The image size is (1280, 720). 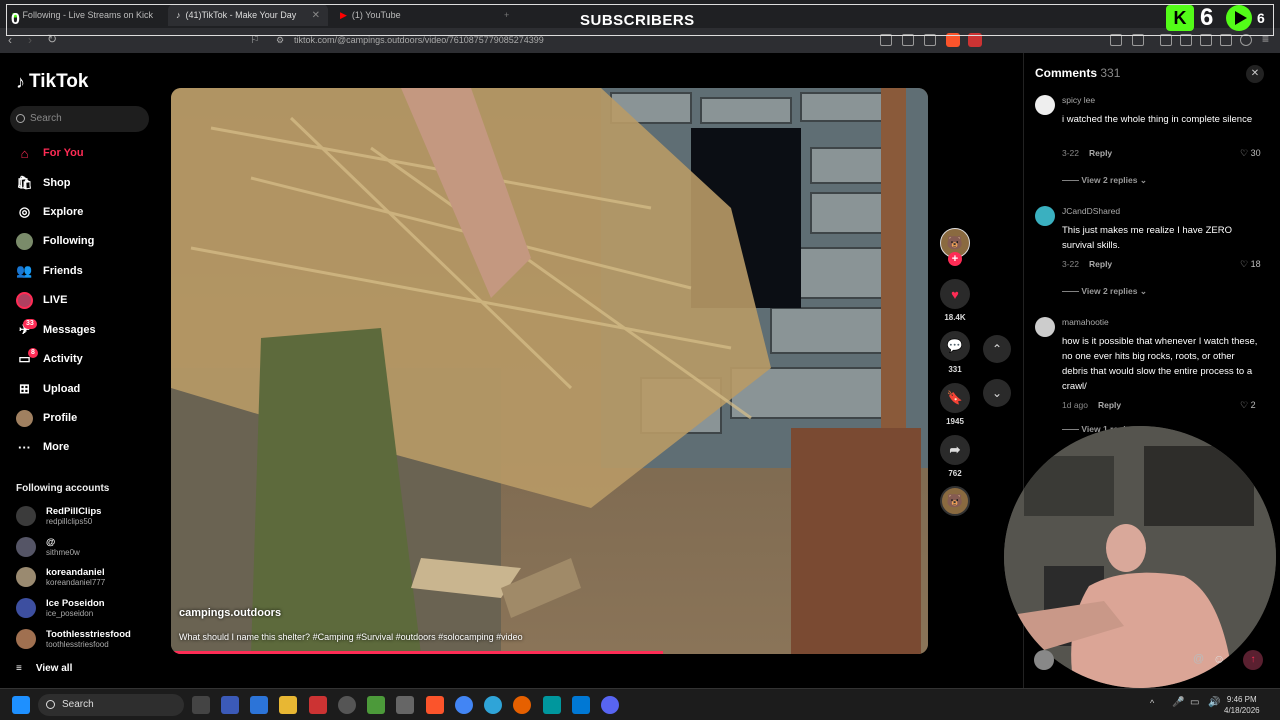 I want to click on nav-live: LIVE, so click(x=86, y=300).